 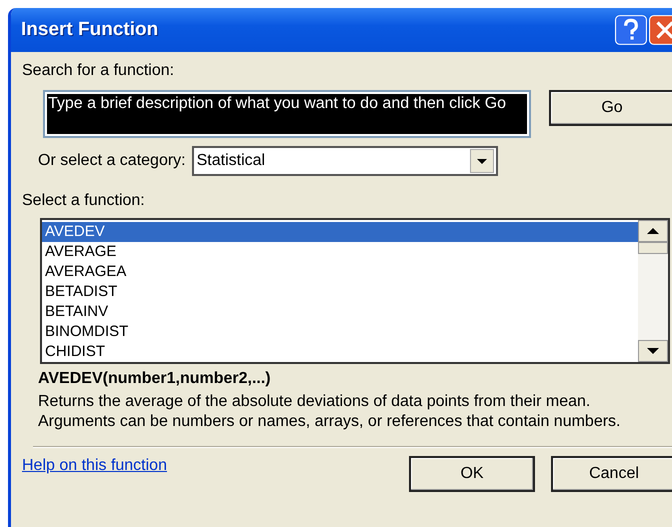 What do you see at coordinates (99, 71) in the screenshot?
I see `search-label: Search for a function:` at bounding box center [99, 71].